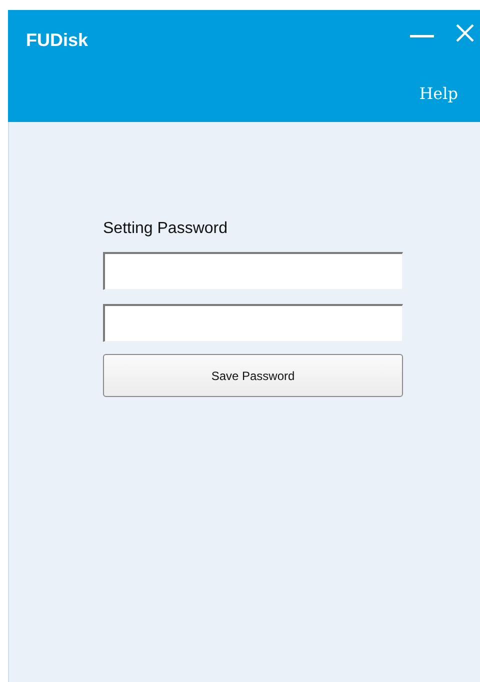 The image size is (480, 682). What do you see at coordinates (465, 33) in the screenshot?
I see `close-icon` at bounding box center [465, 33].